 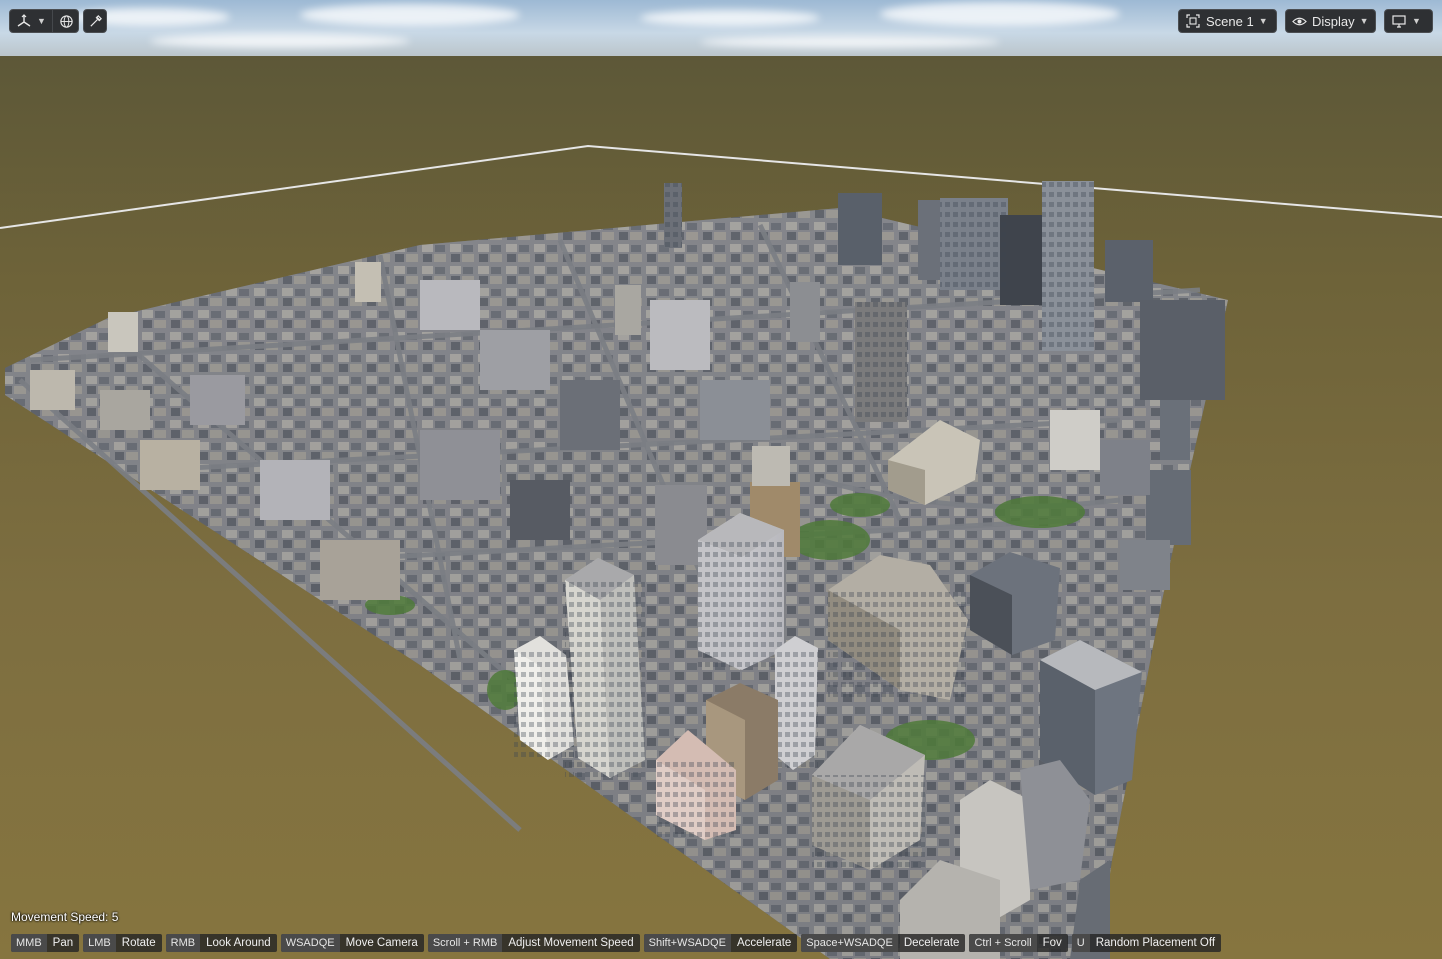 I want to click on globe-button, so click(x=65, y=21).